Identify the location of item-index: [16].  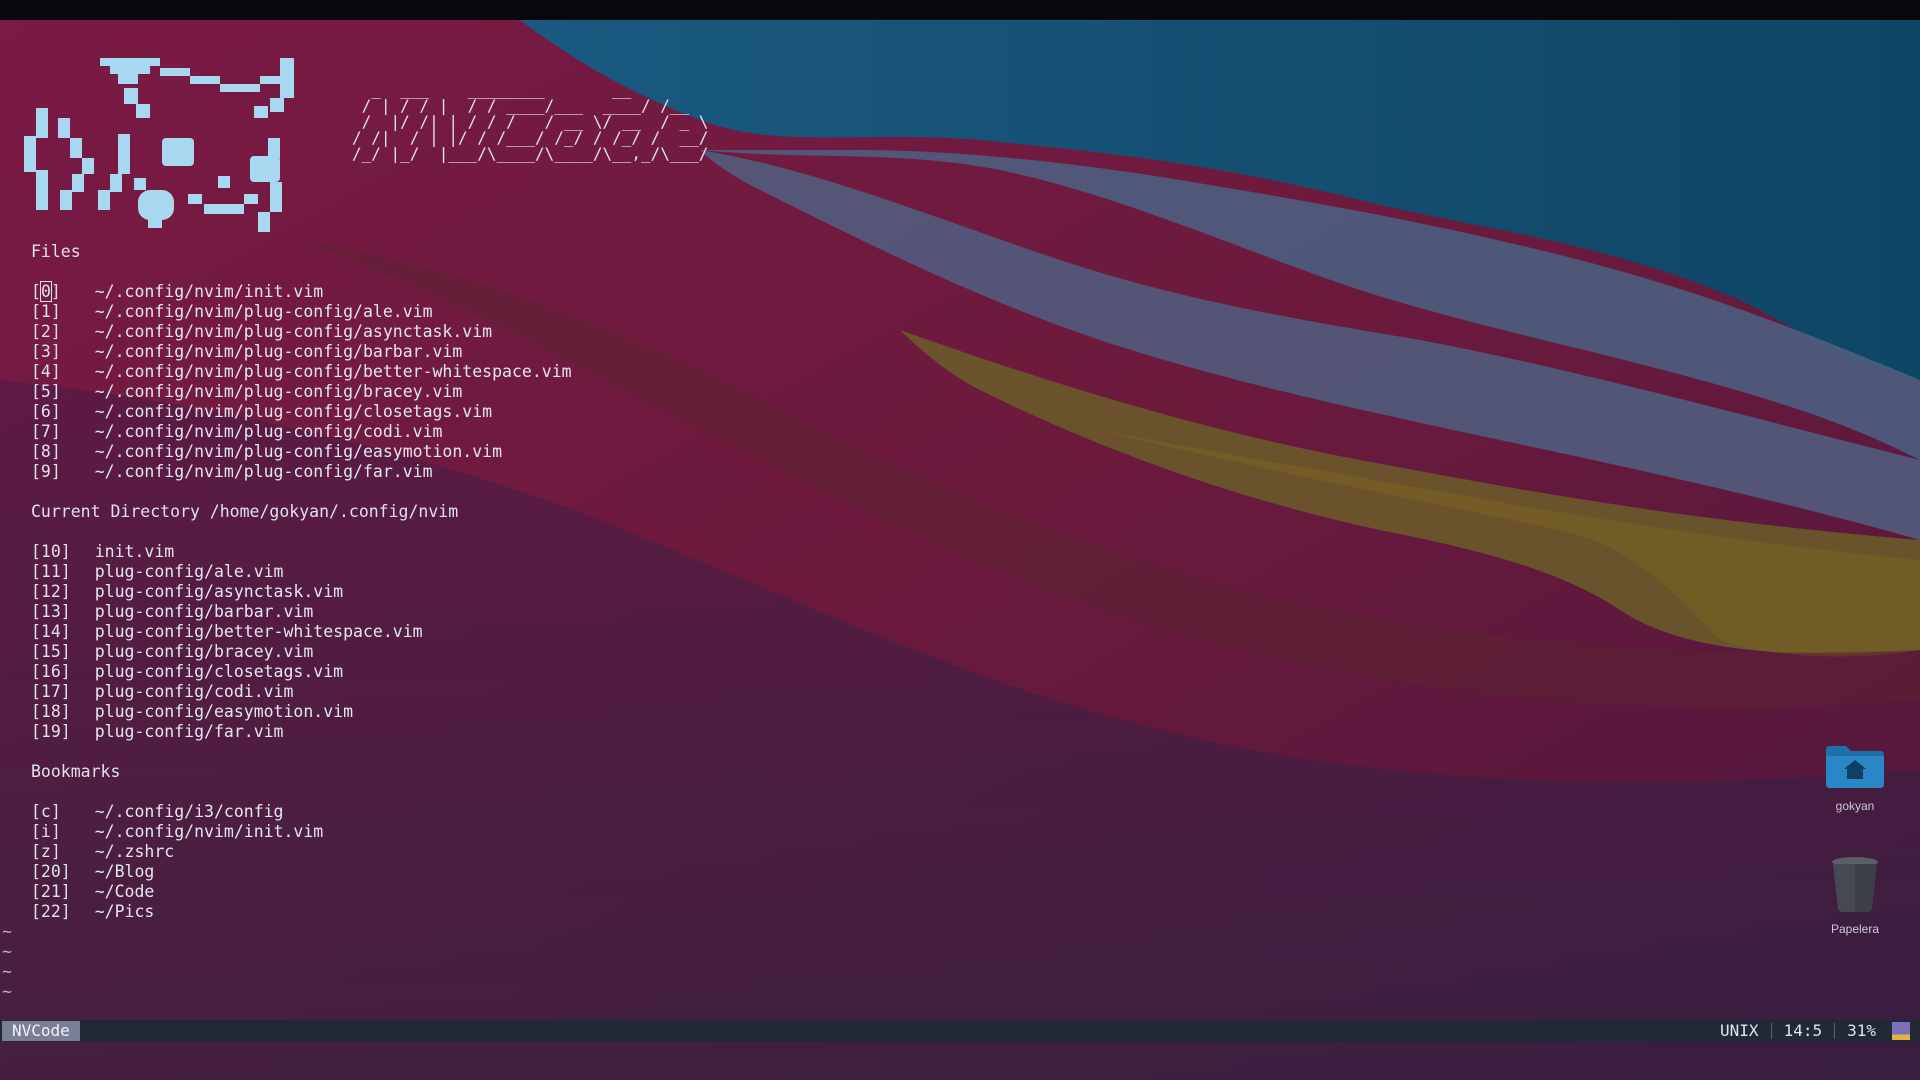
(51, 671).